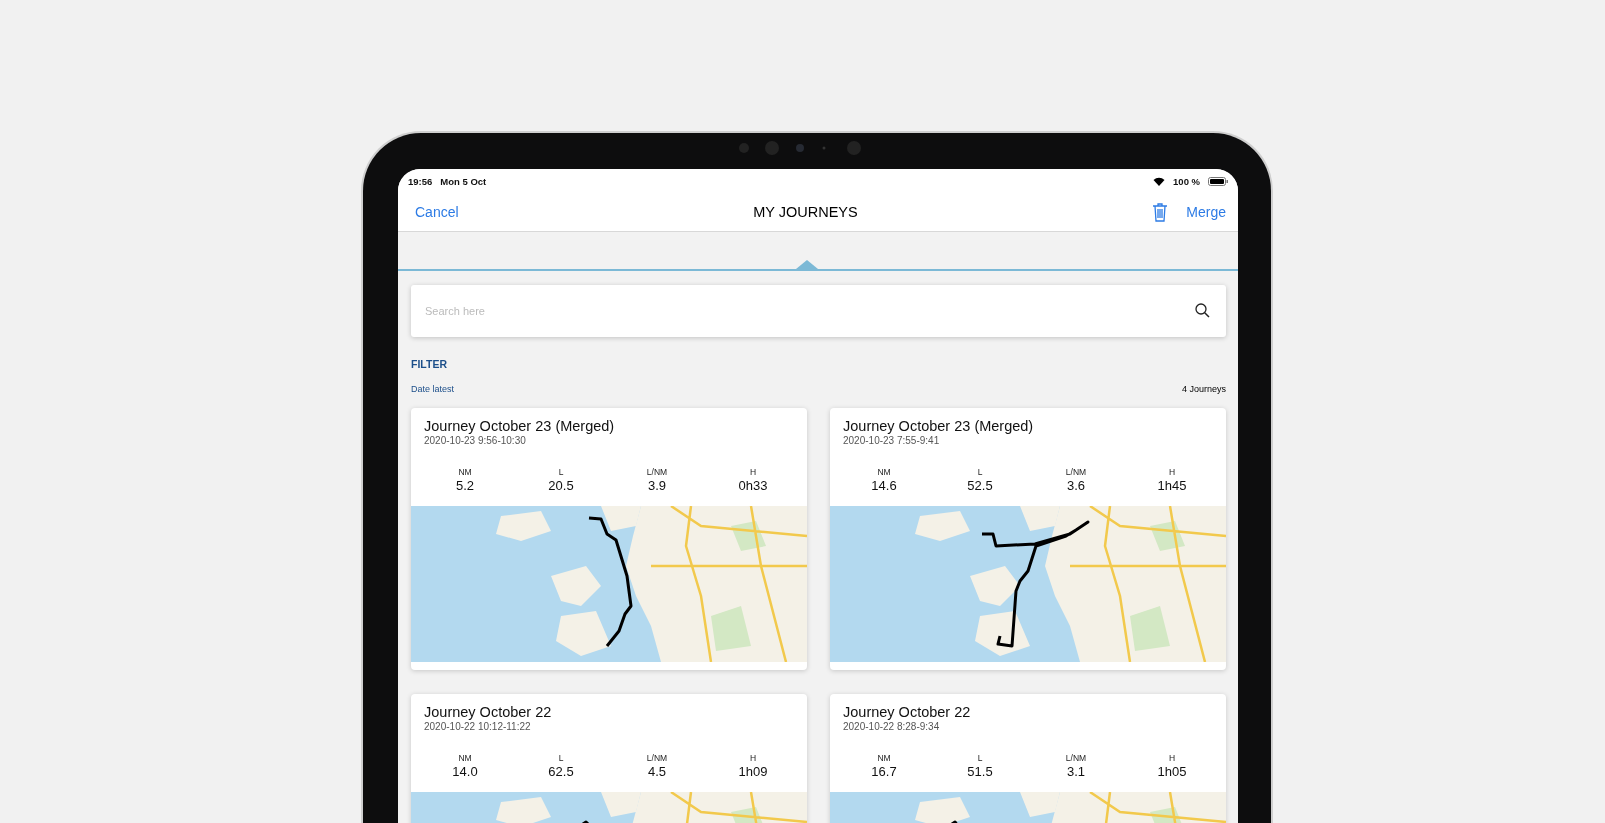 The width and height of the screenshot is (1605, 823). Describe the element at coordinates (1076, 485) in the screenshot. I see `stat-value: 3.6` at that location.